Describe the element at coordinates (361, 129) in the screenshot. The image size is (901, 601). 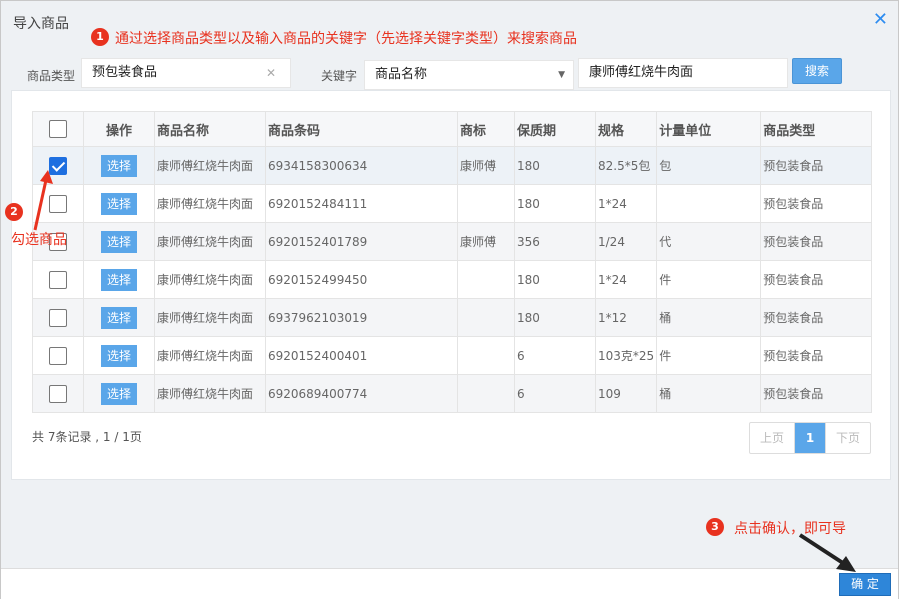
I see `header-barcode: 商品条码` at that location.